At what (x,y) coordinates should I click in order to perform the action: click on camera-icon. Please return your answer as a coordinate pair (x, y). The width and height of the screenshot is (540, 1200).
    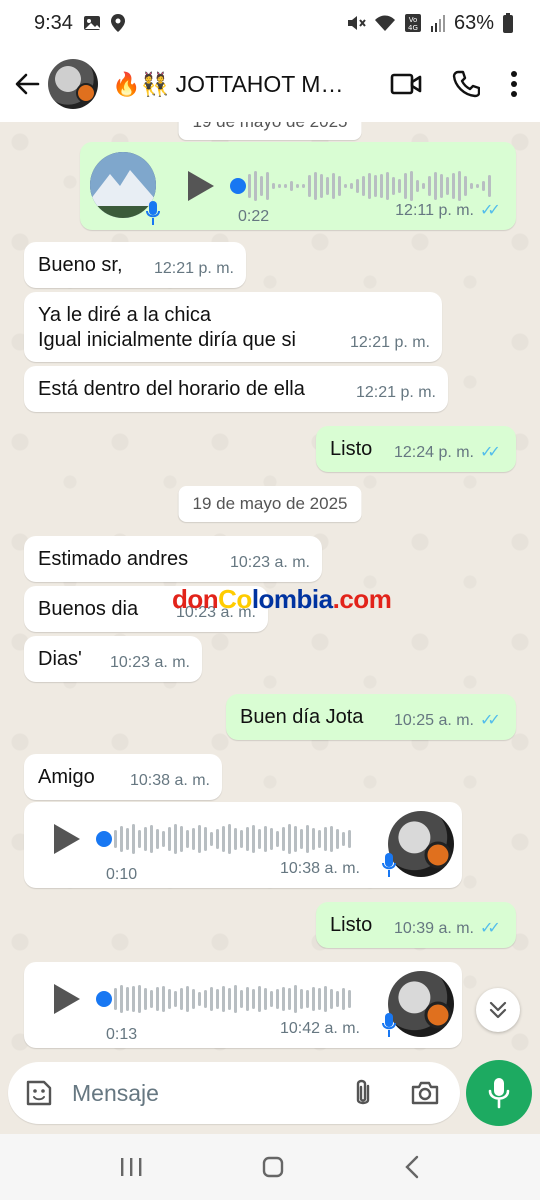
    Looking at the image, I should click on (425, 1093).